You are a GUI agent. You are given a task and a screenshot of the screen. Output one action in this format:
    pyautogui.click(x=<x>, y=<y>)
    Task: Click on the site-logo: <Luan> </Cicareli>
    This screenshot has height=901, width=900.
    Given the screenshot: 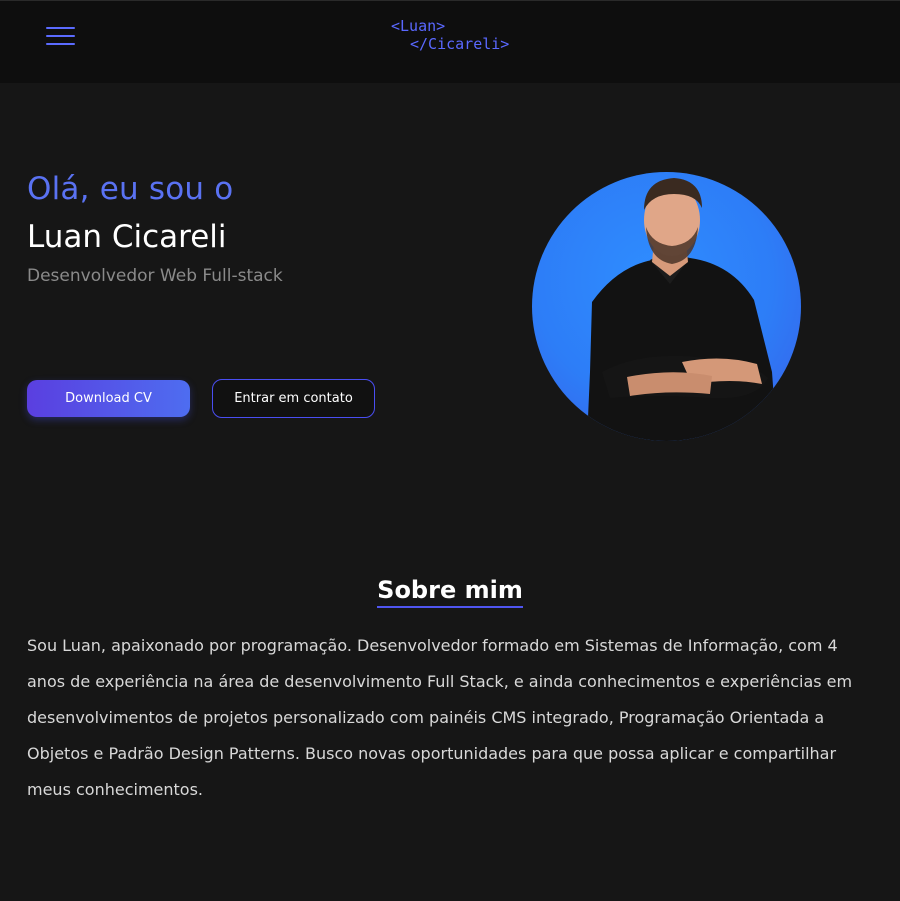 What is the action you would take?
    pyautogui.click(x=450, y=35)
    